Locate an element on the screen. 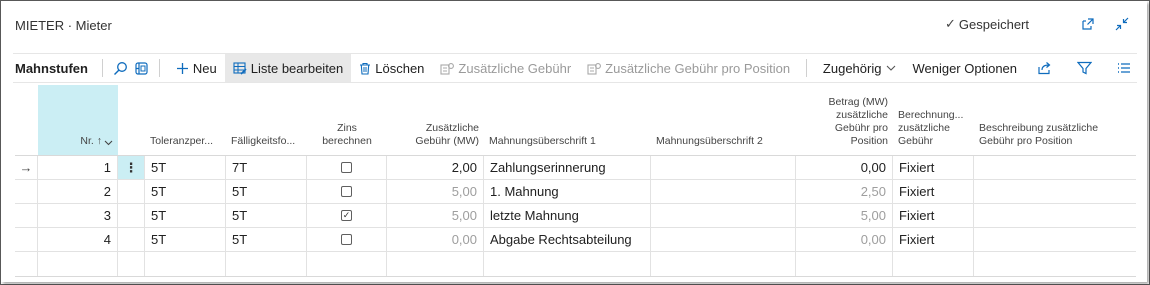  edit-list-icon is located at coordinates (240, 68).